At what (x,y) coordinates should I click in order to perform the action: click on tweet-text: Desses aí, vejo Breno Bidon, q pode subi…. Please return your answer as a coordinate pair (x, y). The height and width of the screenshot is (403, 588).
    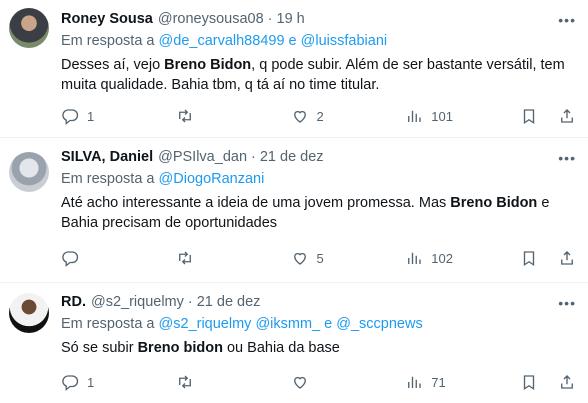
    Looking at the image, I should click on (318, 75).